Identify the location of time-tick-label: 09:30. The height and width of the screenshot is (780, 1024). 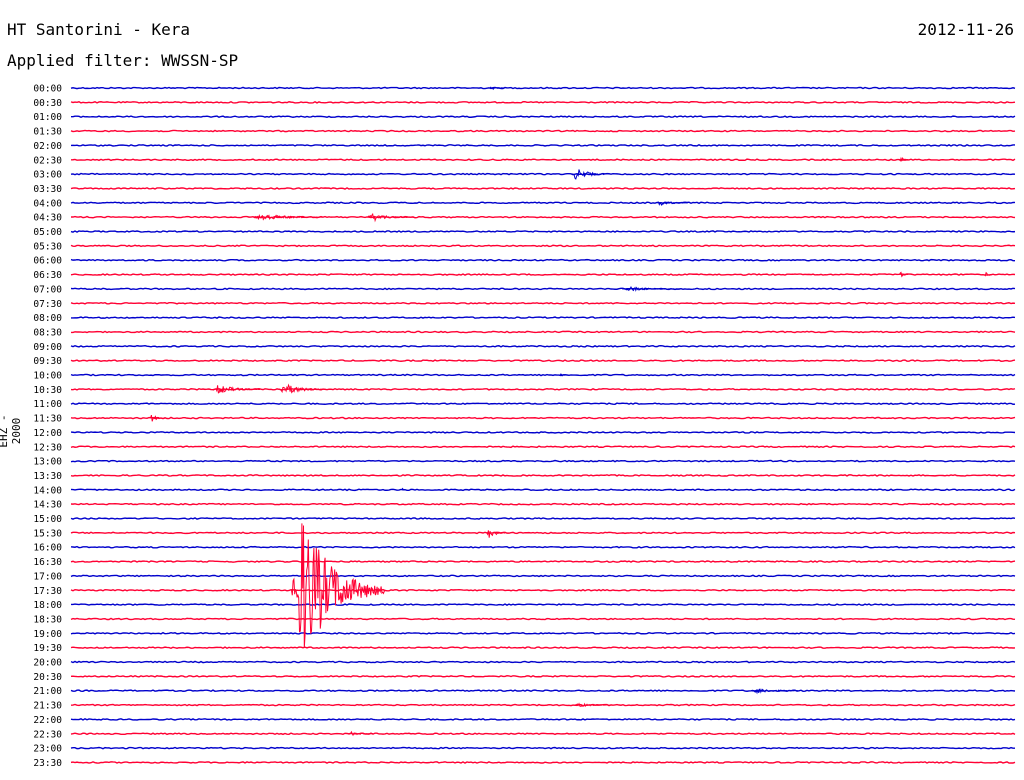
(47, 361).